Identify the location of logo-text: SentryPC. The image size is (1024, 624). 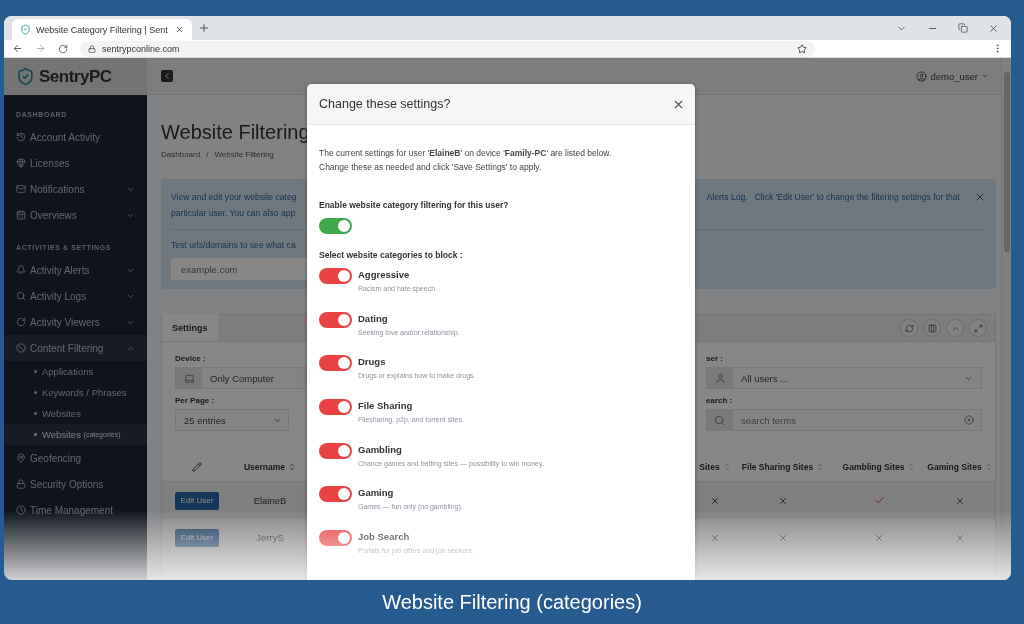
(75, 76).